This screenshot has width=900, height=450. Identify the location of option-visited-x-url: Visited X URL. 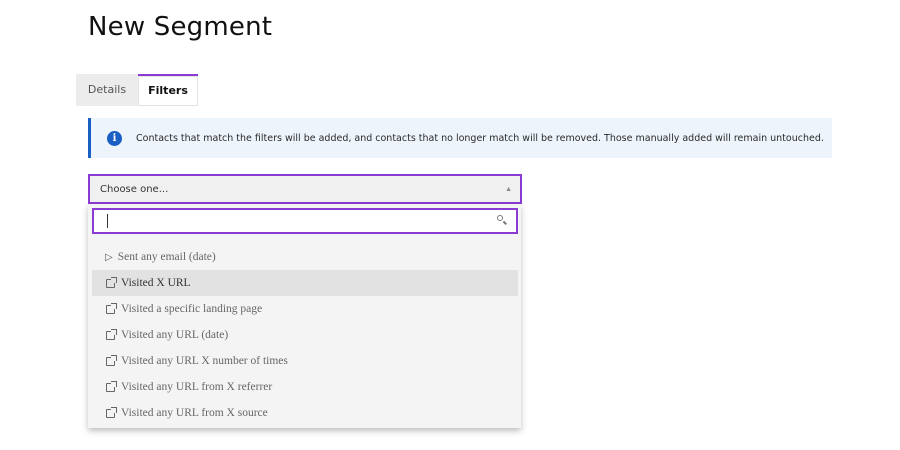
(305, 283).